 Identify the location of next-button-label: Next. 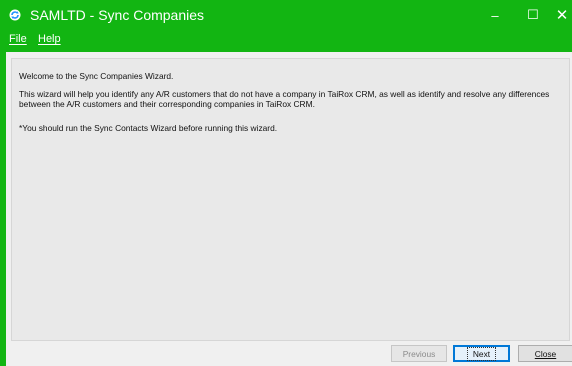
(481, 353).